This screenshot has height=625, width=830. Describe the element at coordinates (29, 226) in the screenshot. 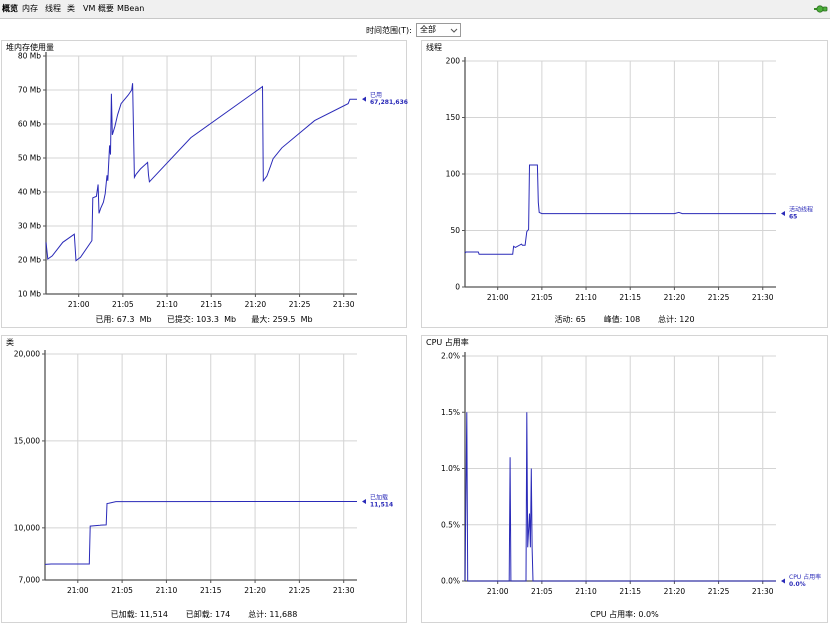

I see `y-tick-label: 30 Mb` at that location.